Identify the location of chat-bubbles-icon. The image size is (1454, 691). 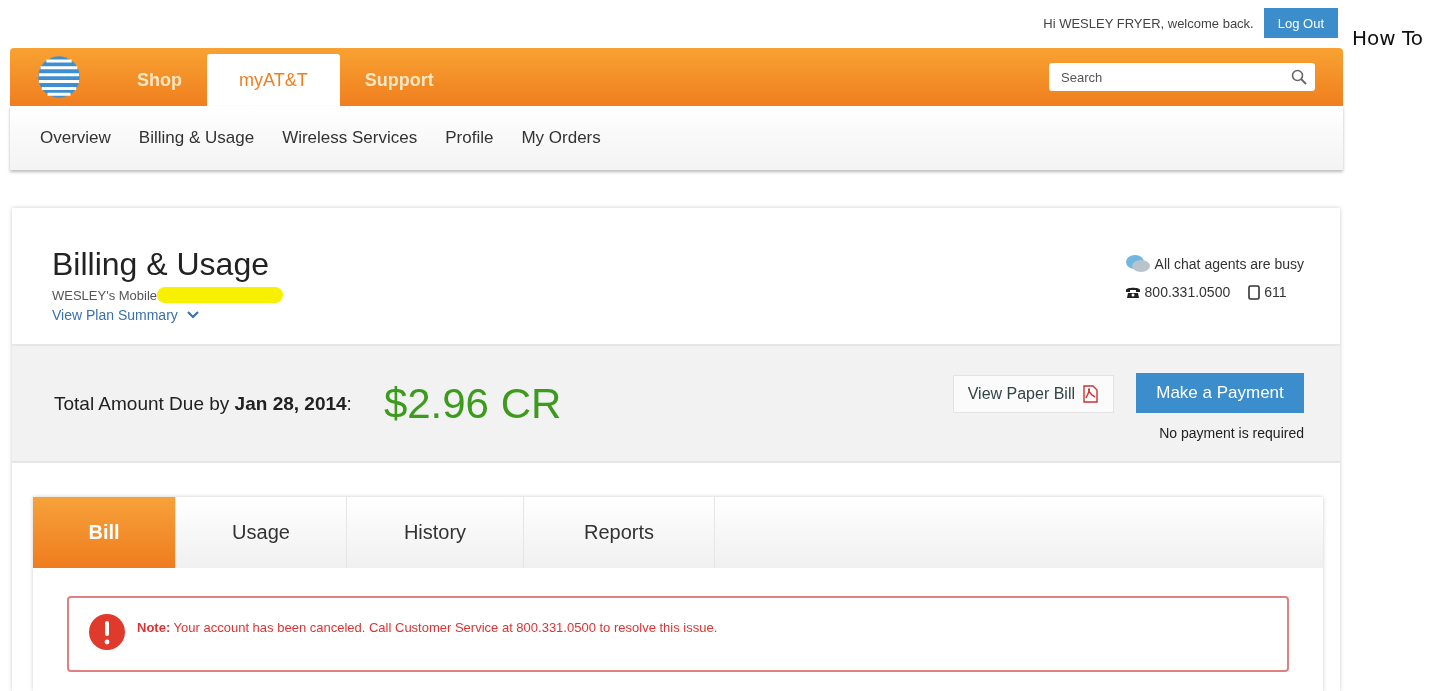
(1137, 264).